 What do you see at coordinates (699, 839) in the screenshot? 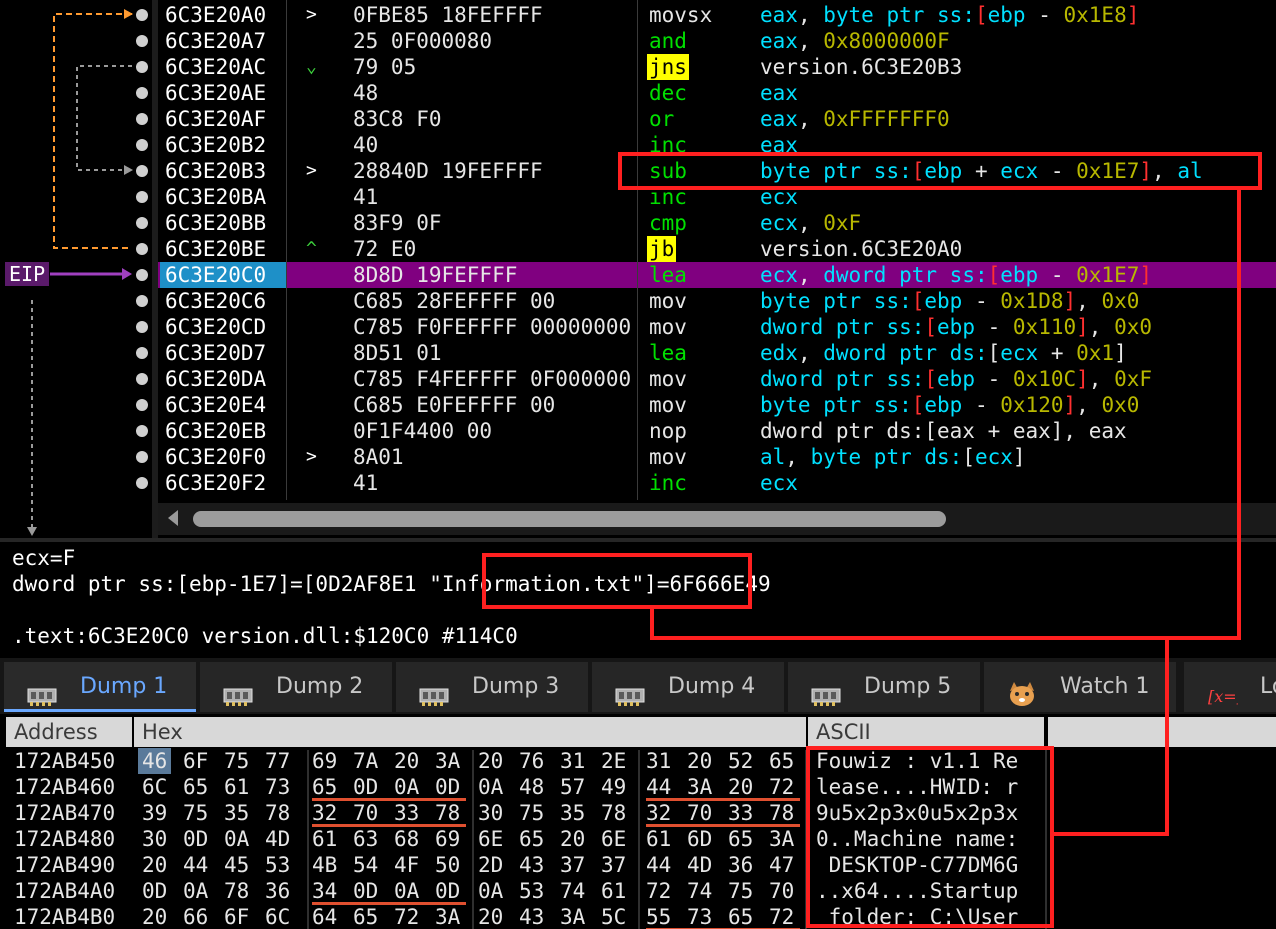
I see `hex-byte: 6D` at bounding box center [699, 839].